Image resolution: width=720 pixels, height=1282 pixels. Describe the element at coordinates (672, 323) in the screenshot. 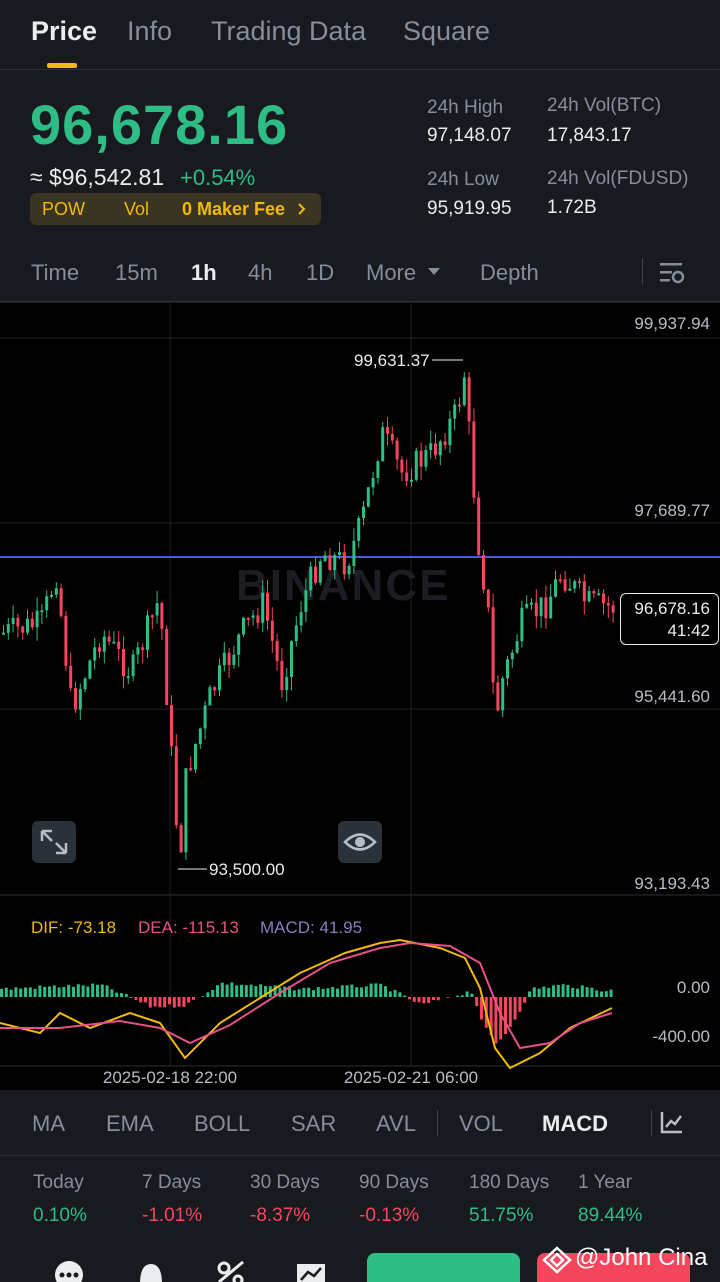

I see `axis-label-top: 99,937.94` at that location.